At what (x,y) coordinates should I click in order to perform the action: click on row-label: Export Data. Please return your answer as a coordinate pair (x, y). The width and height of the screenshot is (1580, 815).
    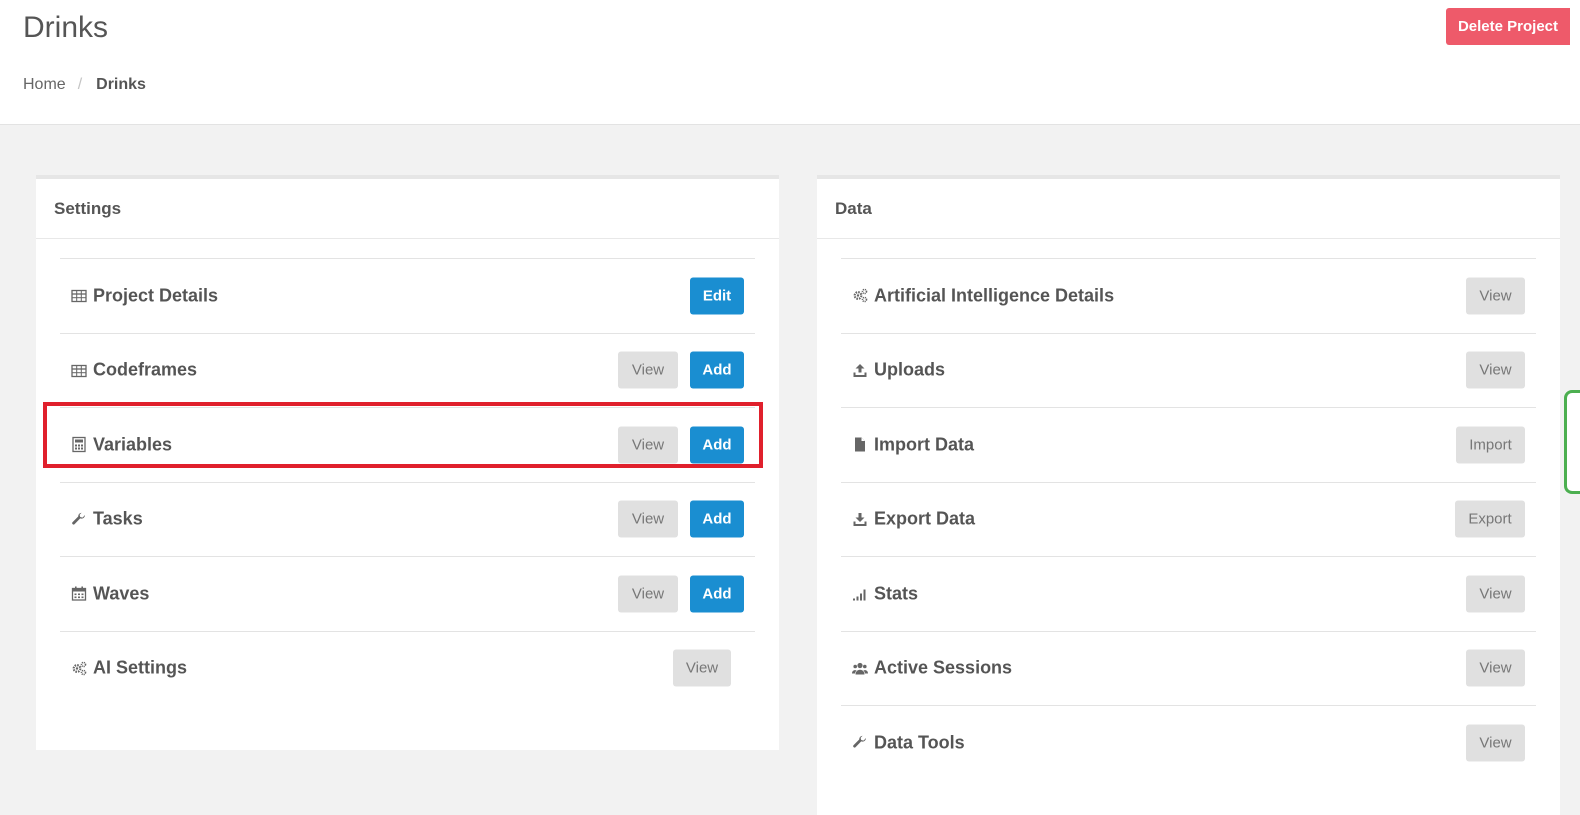
    Looking at the image, I should click on (925, 518).